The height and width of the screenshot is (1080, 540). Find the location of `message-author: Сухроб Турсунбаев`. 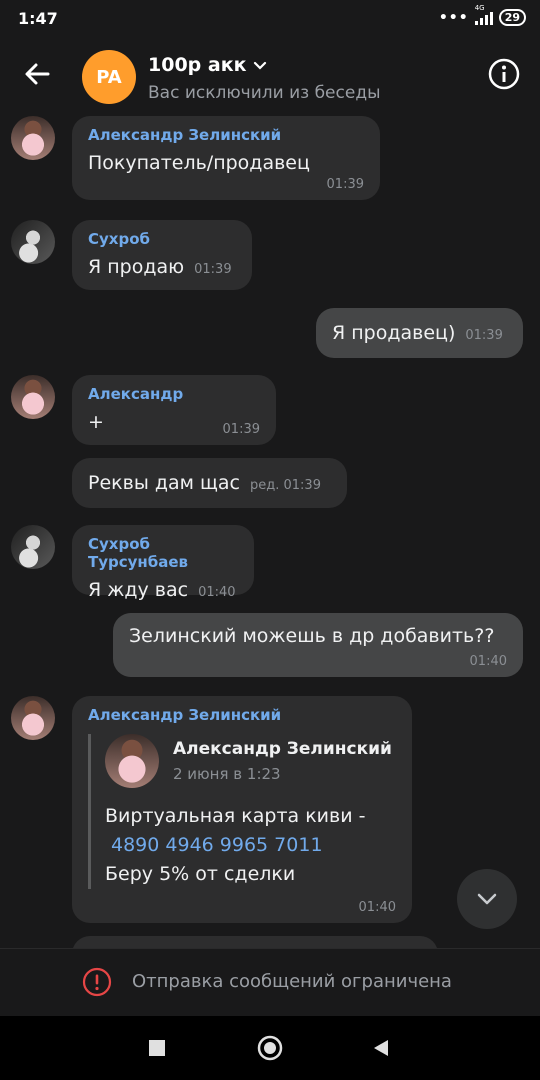

message-author: Сухроб Турсунбаев is located at coordinates (163, 553).